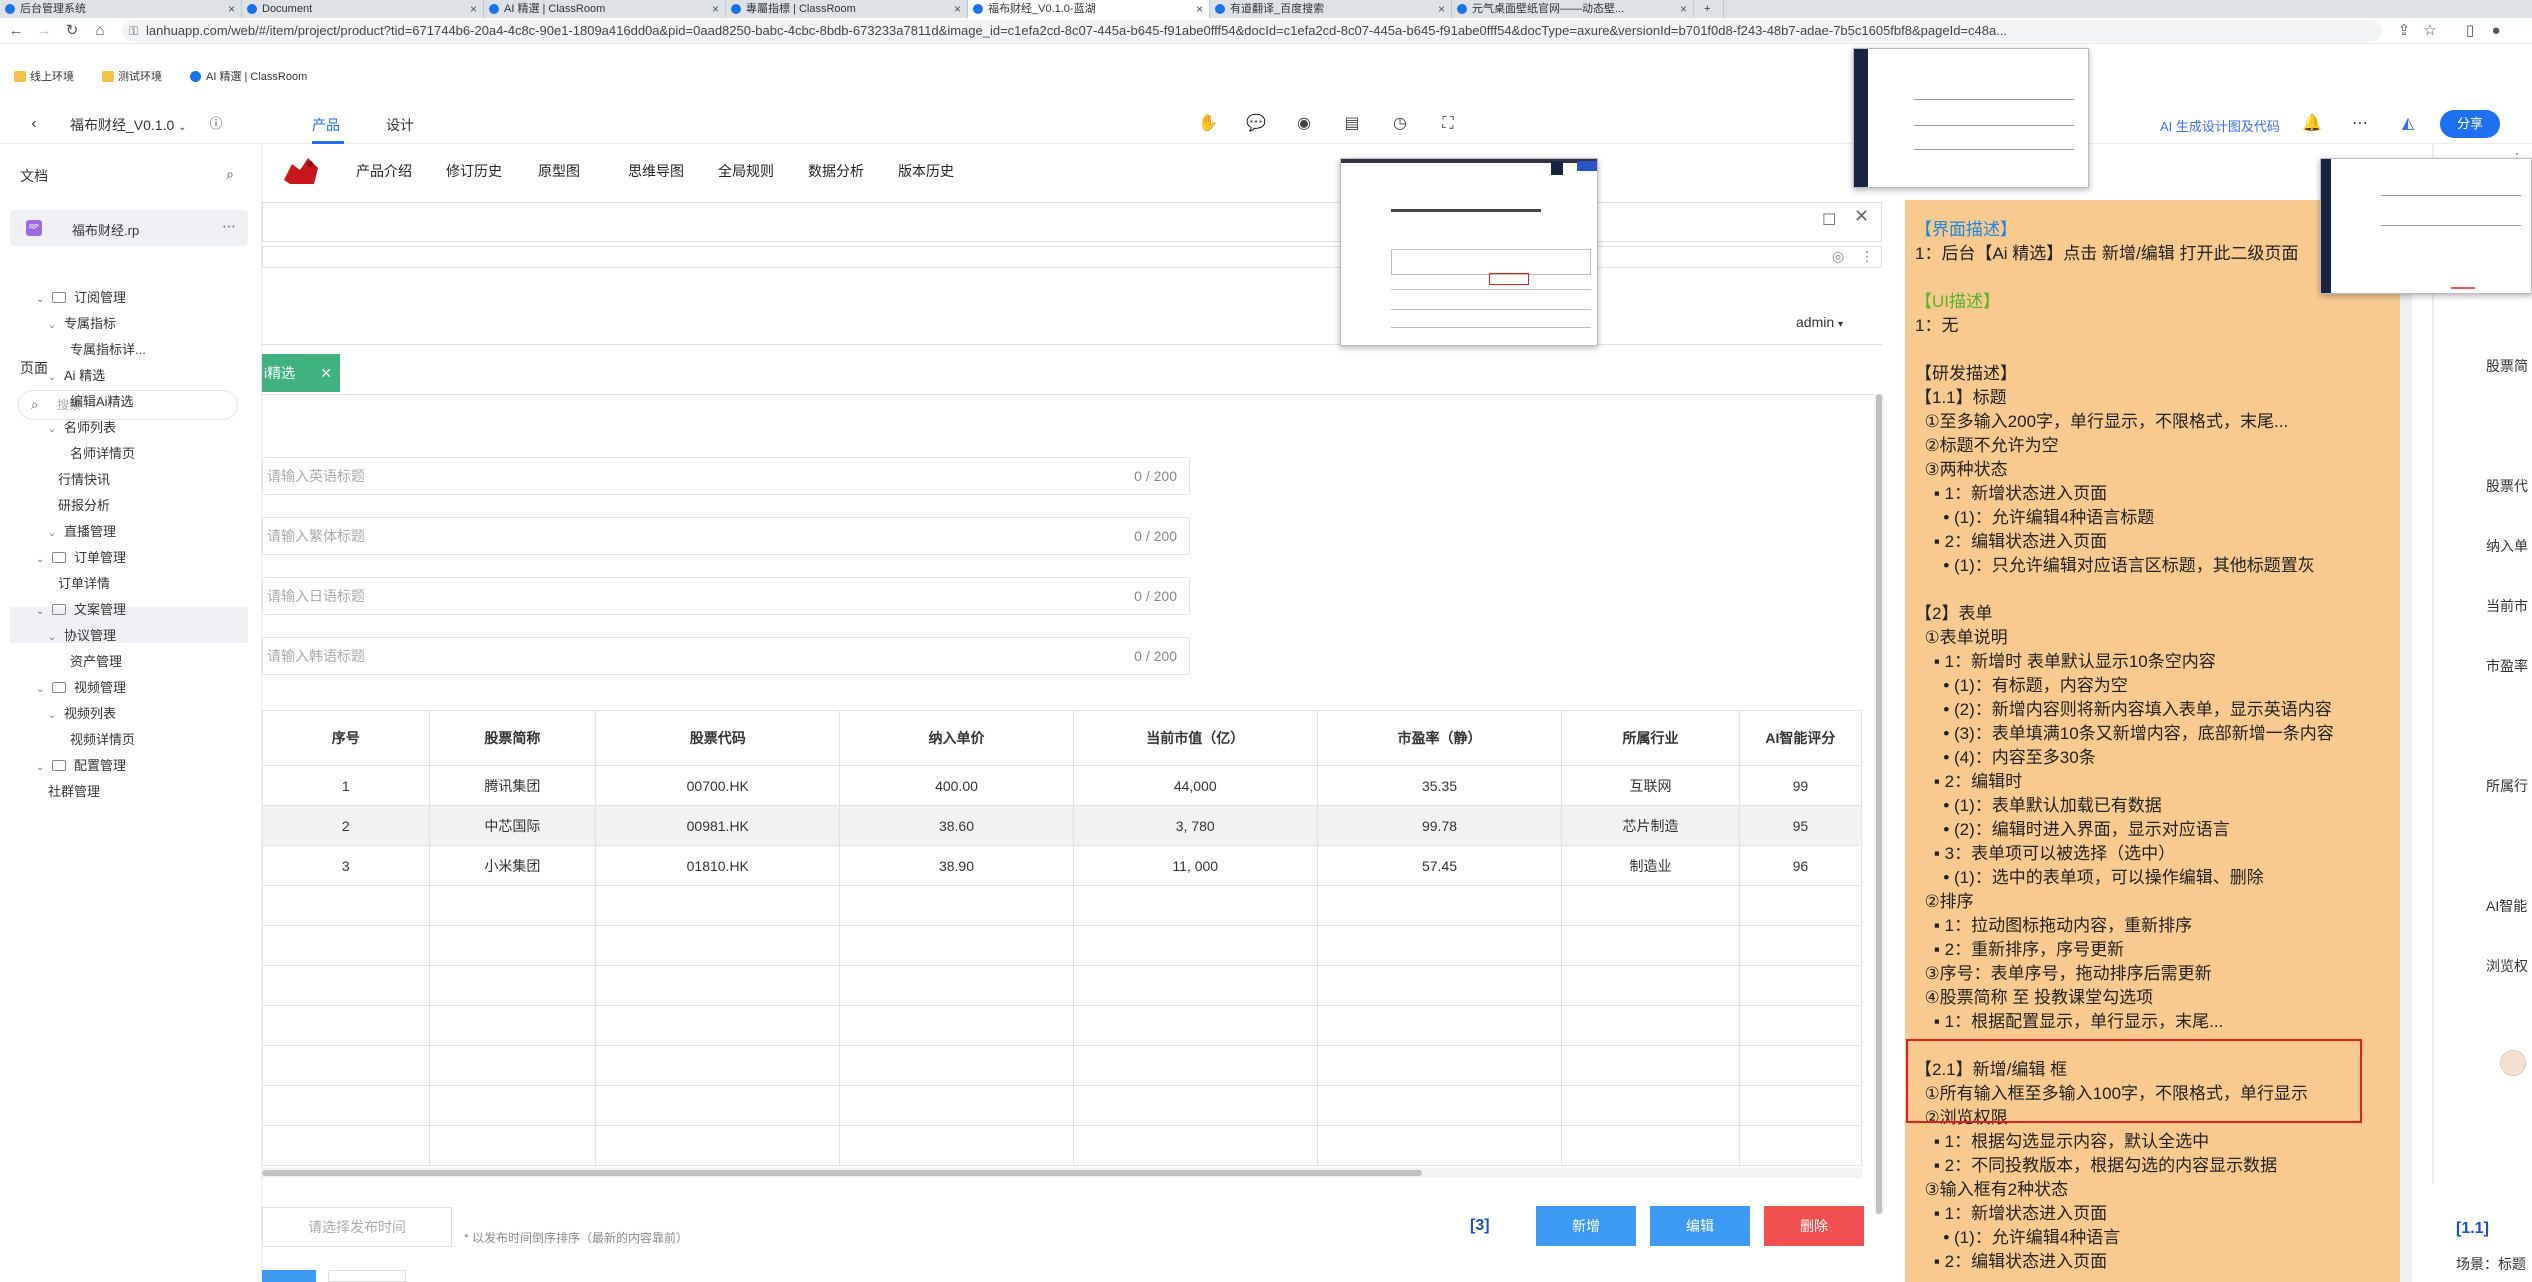 This screenshot has height=1282, width=2532. Describe the element at coordinates (363, 9) in the screenshot. I see `browser-tab: Document ×` at that location.